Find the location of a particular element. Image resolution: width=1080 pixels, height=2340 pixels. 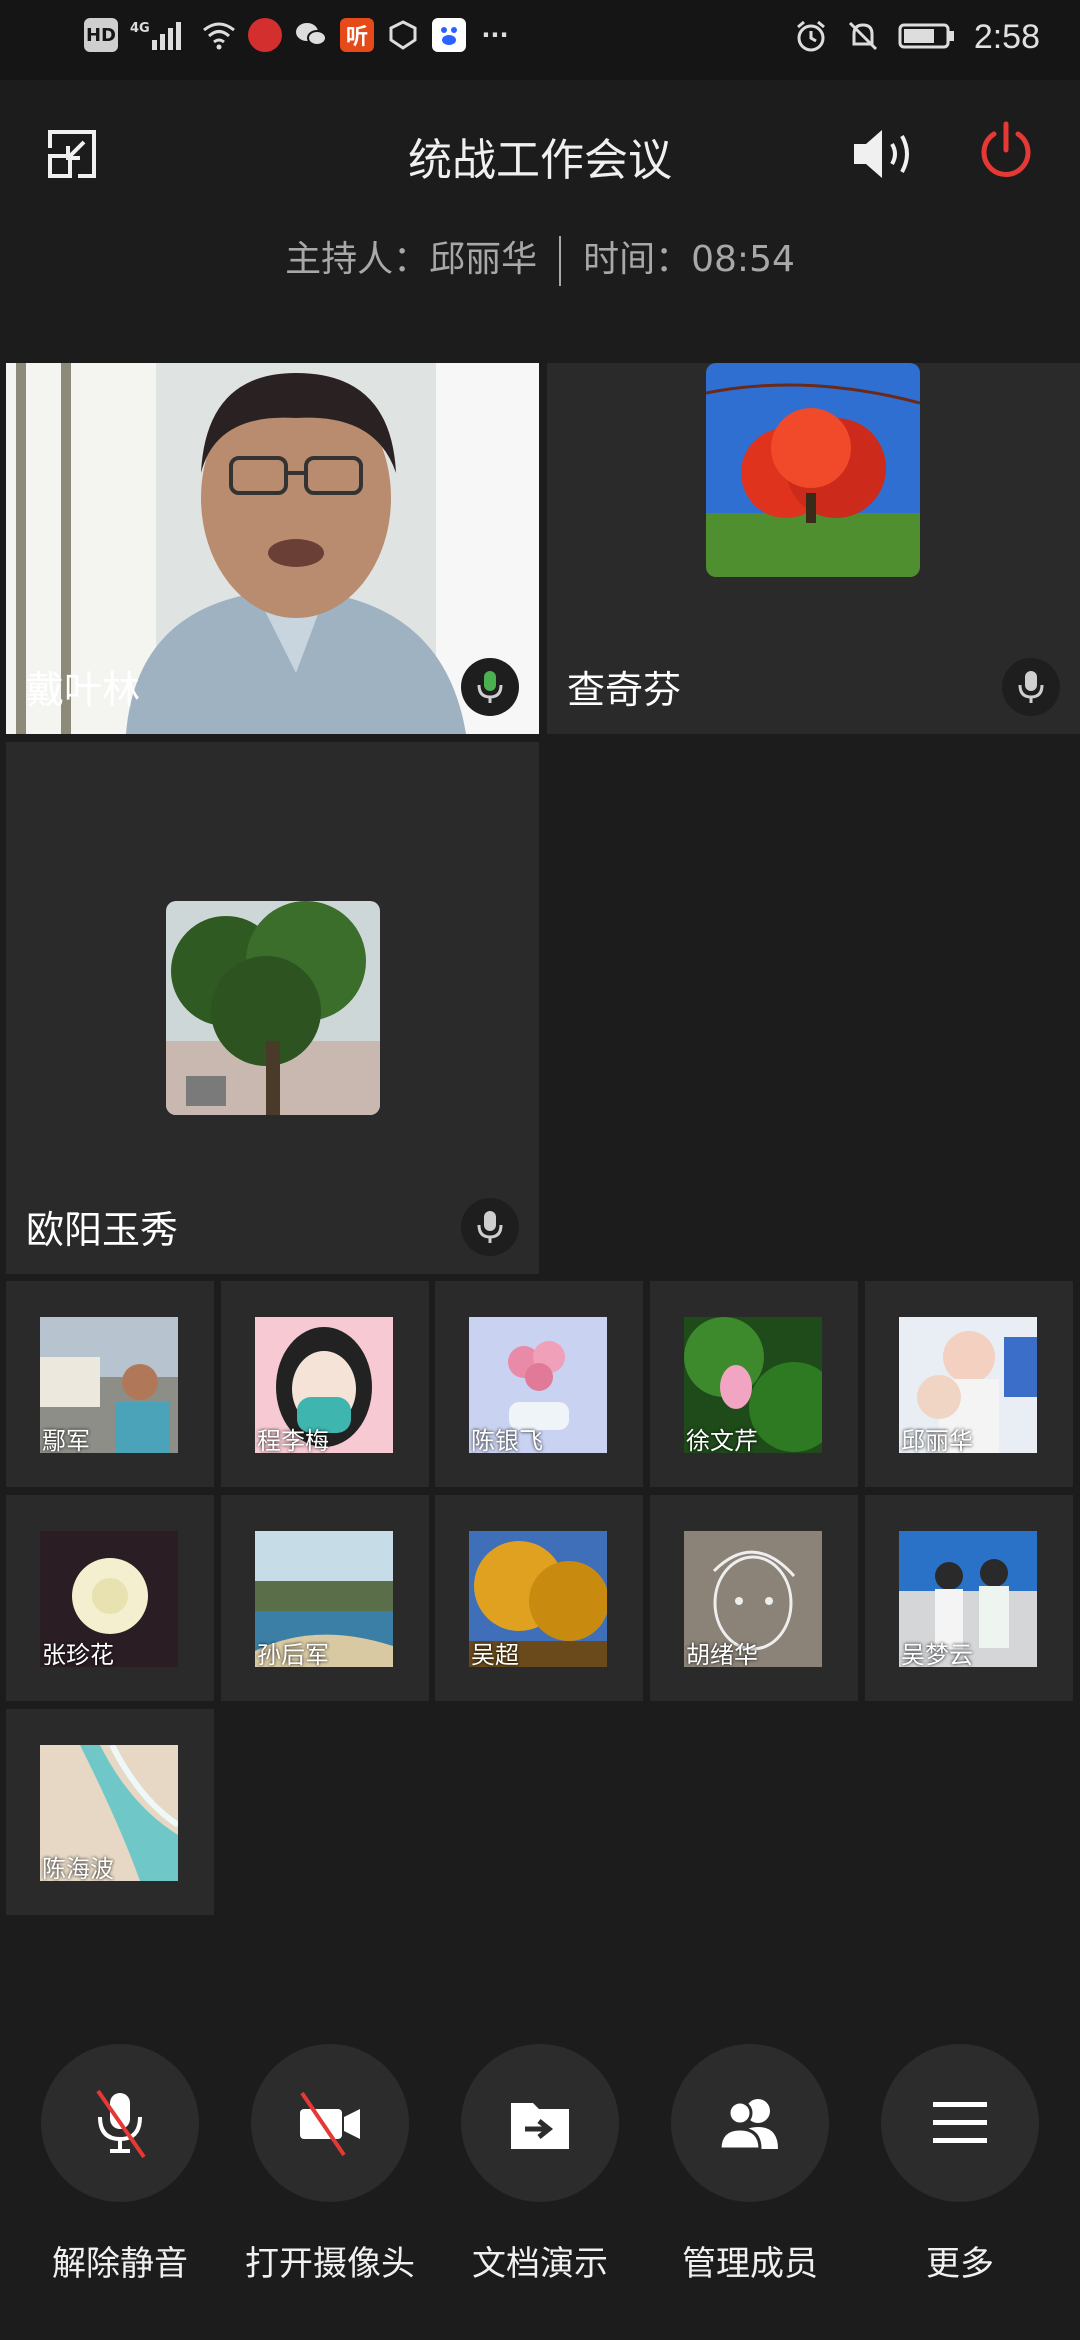

participant-name: 张珍花 is located at coordinates (78, 1655).